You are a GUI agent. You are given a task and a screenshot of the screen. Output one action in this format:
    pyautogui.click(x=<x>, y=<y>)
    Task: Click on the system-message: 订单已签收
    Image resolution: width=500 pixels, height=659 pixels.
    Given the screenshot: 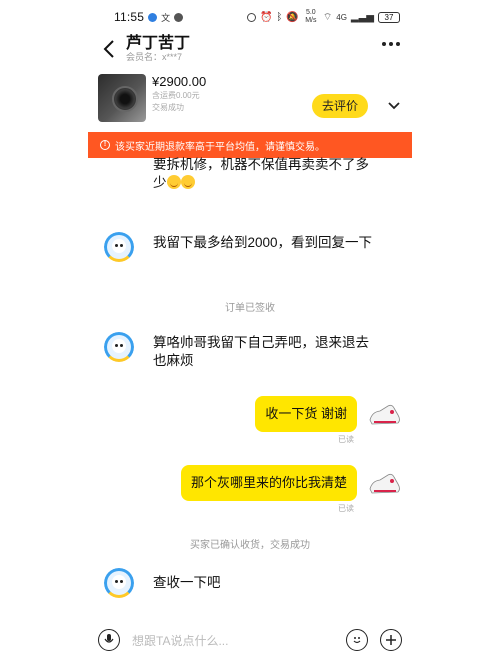 What is the action you would take?
    pyautogui.click(x=250, y=308)
    